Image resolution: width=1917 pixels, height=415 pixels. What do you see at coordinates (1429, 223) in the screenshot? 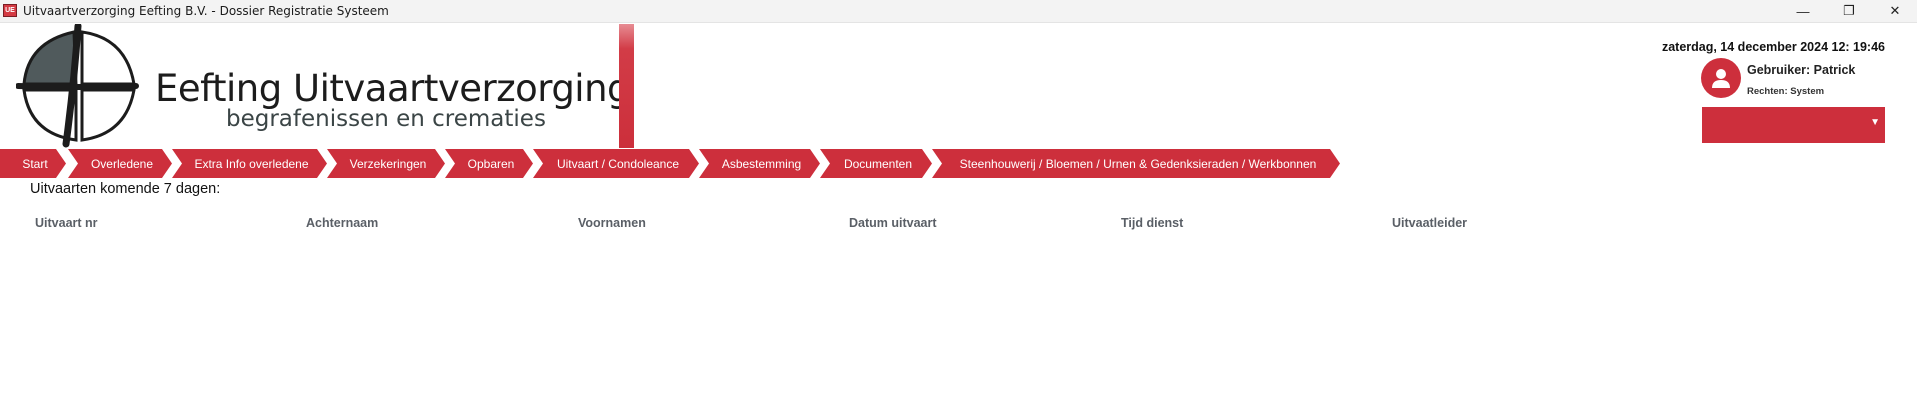
I see `column-header-uitvaartleider: Uitvaatleider` at bounding box center [1429, 223].